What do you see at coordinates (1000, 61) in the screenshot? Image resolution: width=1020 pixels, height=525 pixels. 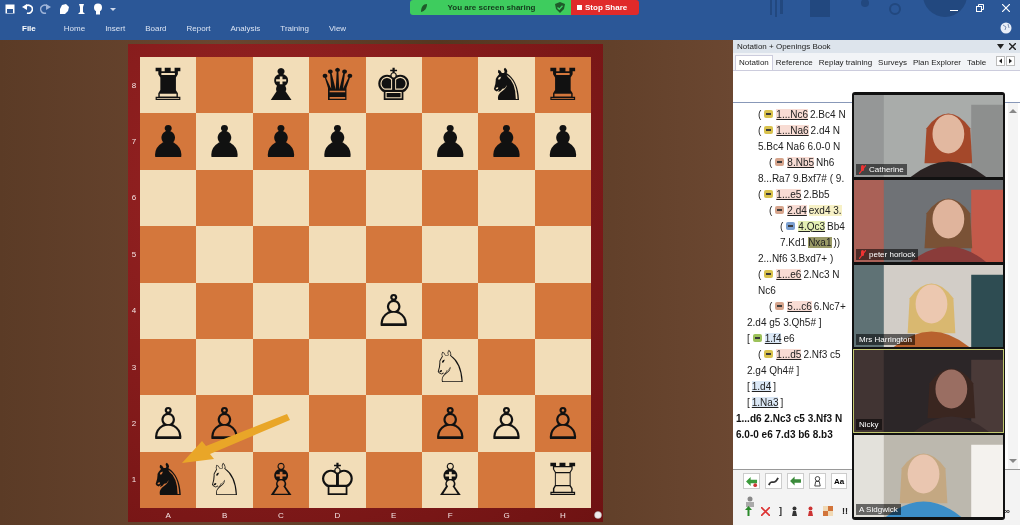 I see `scroll-left-icon` at bounding box center [1000, 61].